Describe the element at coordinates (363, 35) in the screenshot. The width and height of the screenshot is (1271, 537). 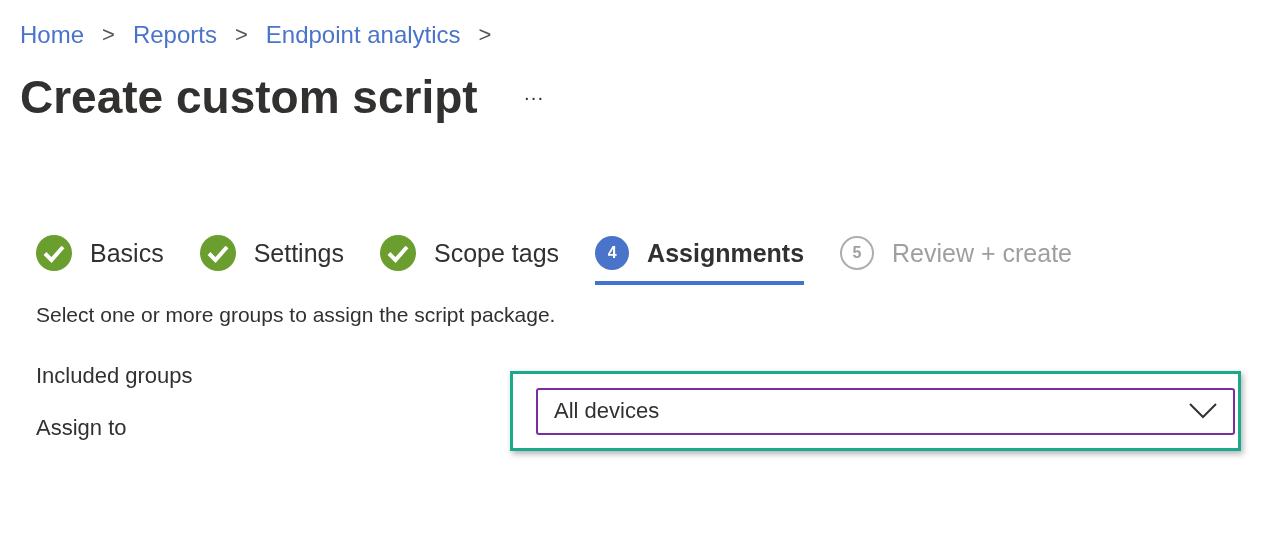
I see `breadcrumb-link: Endpoint analytics` at that location.